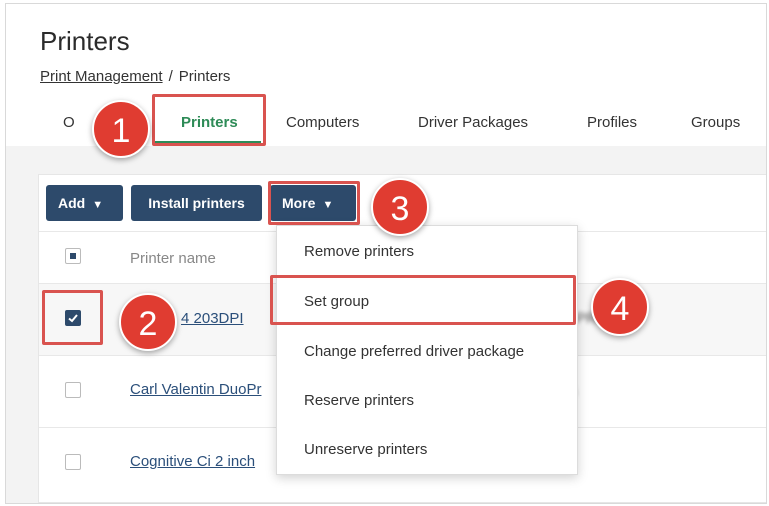 This screenshot has height=506, width=769. Describe the element at coordinates (72, 317) in the screenshot. I see `highlight-row-checkbox` at that location.